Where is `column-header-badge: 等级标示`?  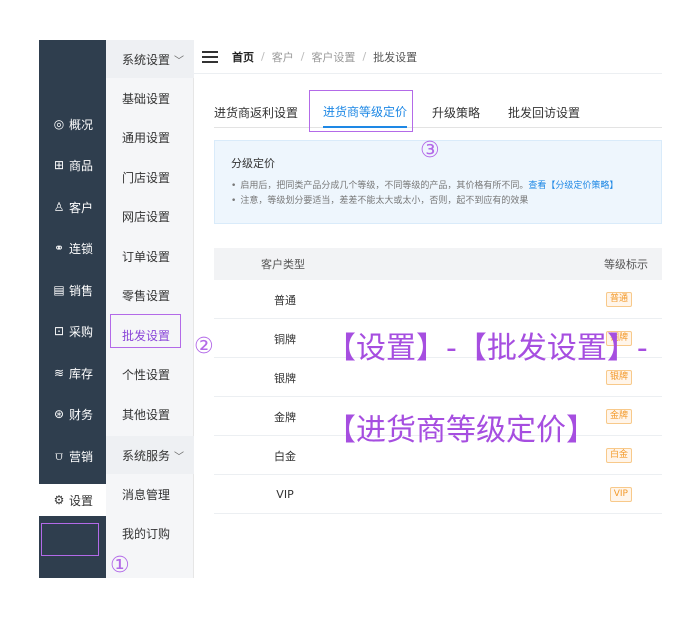 column-header-badge: 等级标示 is located at coordinates (626, 264).